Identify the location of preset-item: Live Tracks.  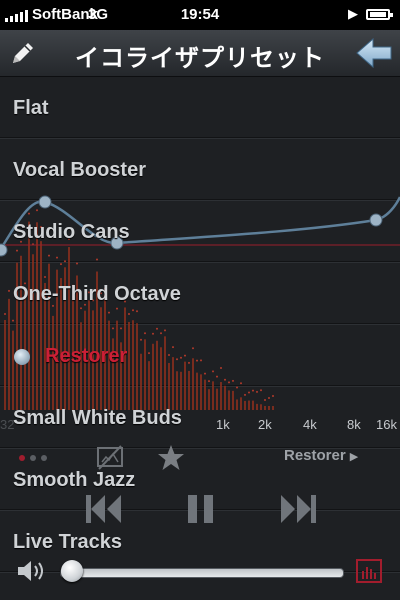
(200, 542).